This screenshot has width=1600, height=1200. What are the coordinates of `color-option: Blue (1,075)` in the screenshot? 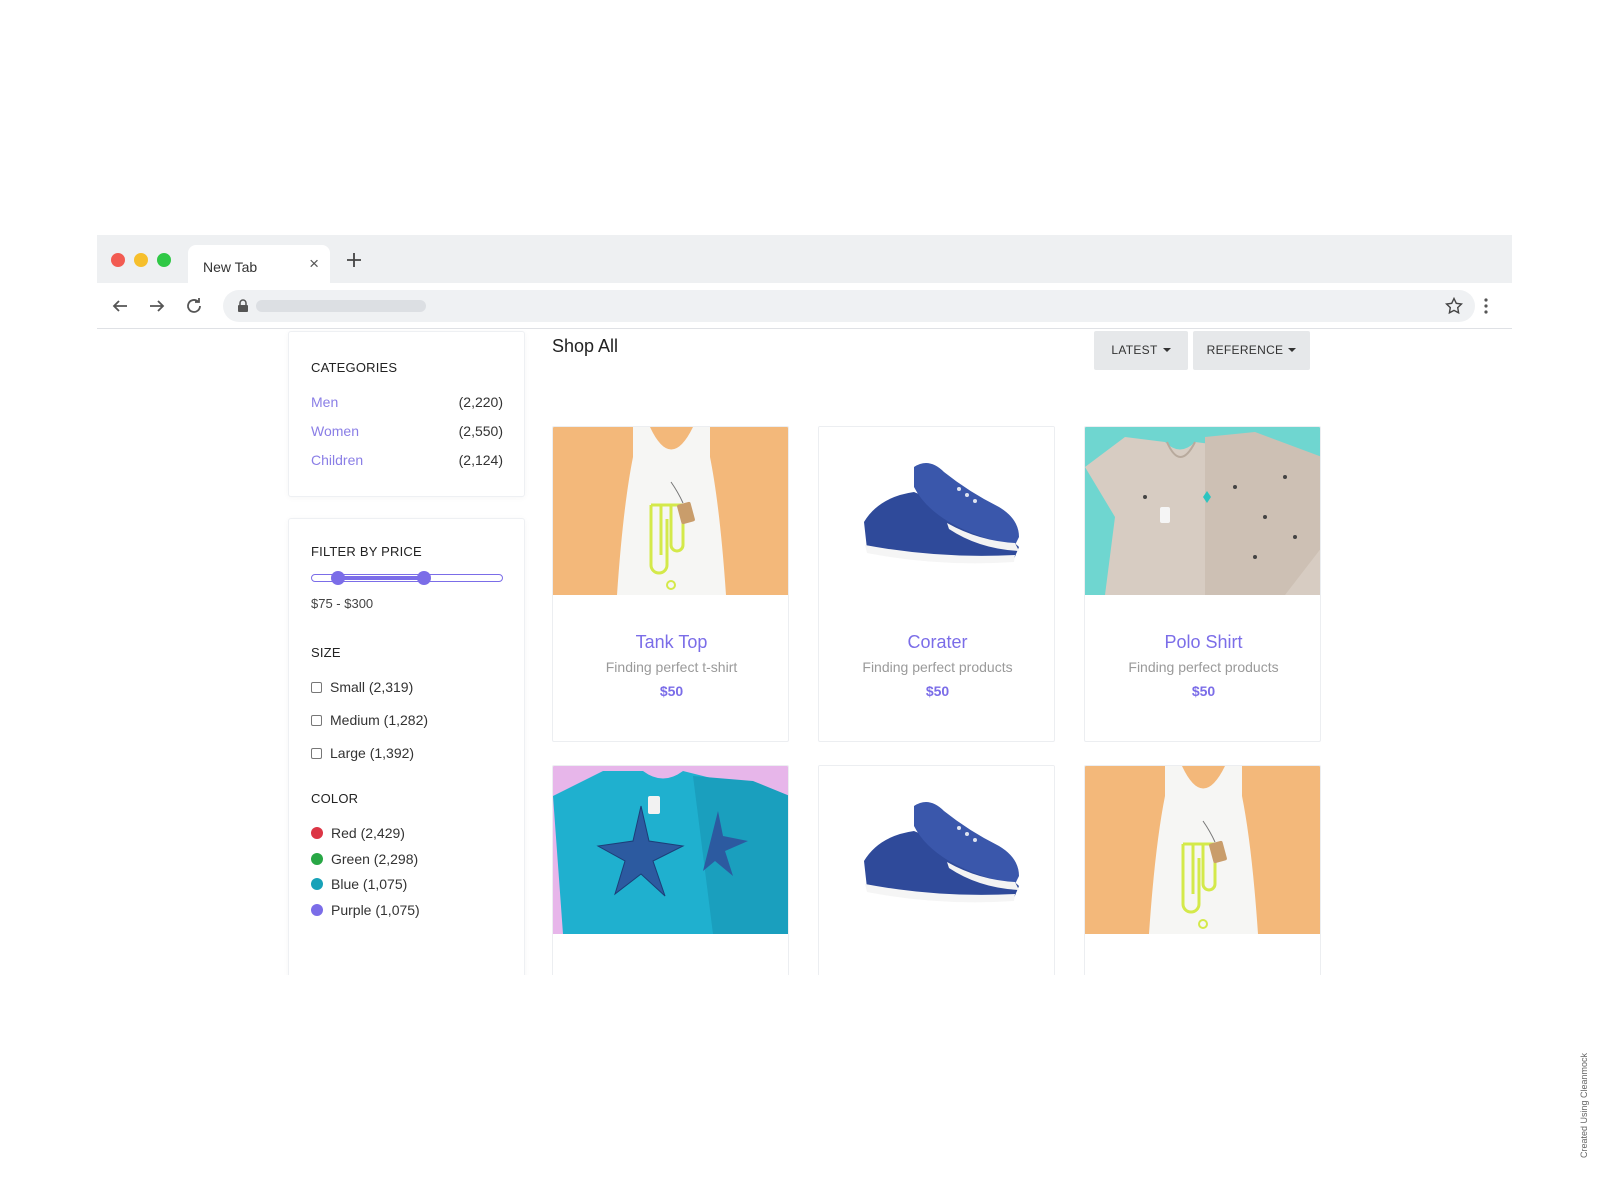 It's located at (359, 886).